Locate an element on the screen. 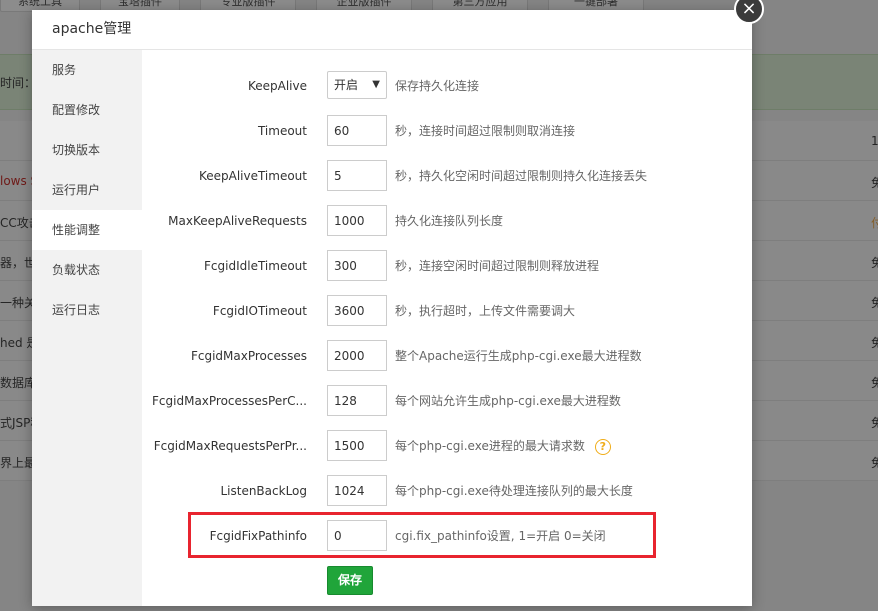 The width and height of the screenshot is (878, 611). setting-description: 每个网站允许生成php-cgi.exe最大进程数 is located at coordinates (508, 401).